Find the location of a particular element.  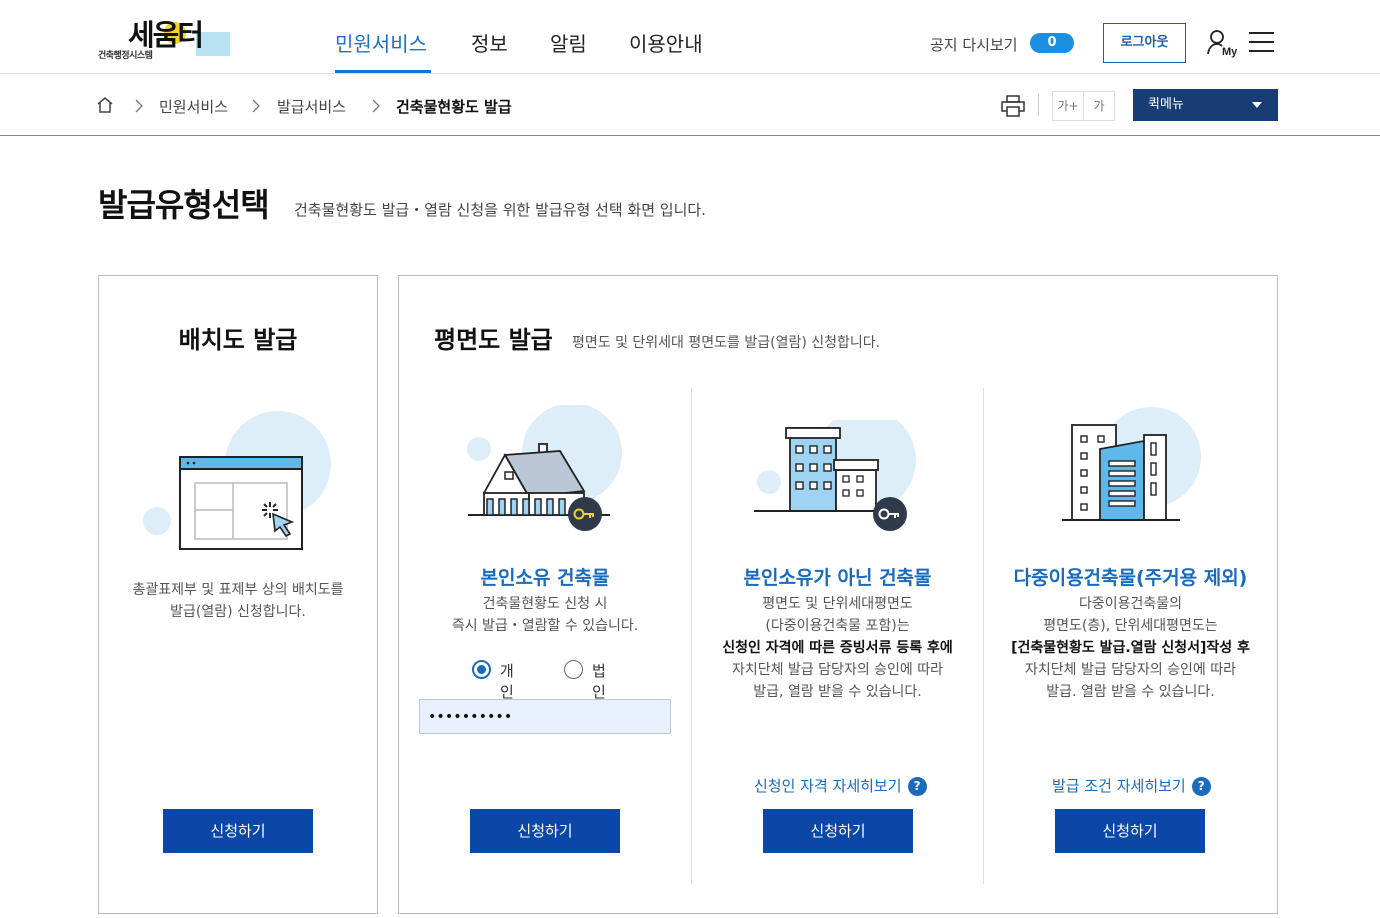

own-building-title: 본인소유 건축물 is located at coordinates (545, 578).